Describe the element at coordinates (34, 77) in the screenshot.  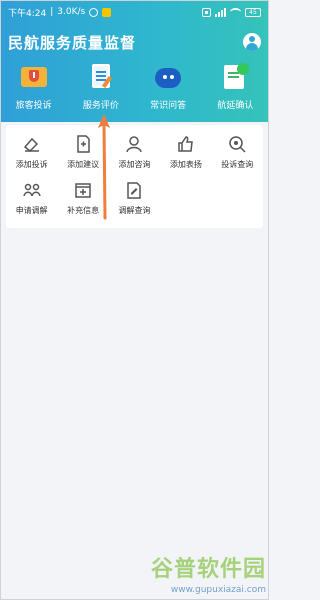
I see `complaint-icon` at that location.